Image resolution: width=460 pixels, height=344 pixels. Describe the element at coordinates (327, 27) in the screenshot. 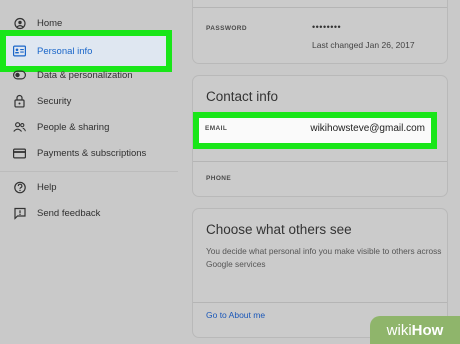

I see `password-value: ••••••••` at that location.